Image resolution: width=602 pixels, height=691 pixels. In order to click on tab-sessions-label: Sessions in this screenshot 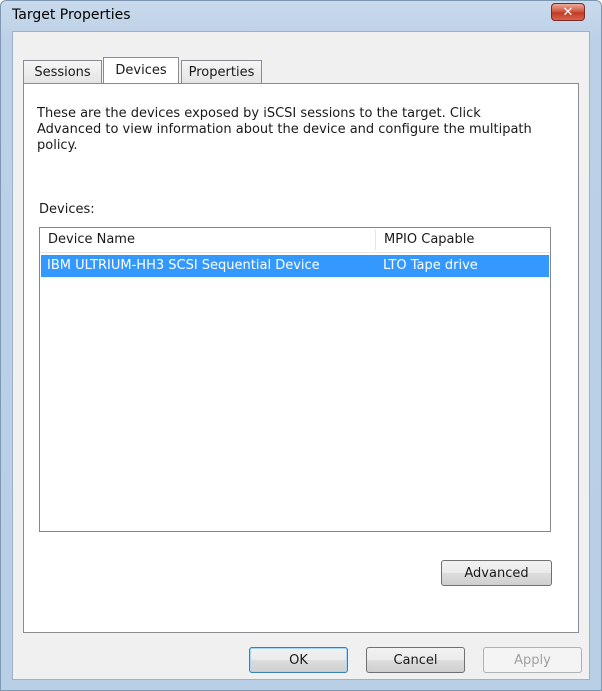, I will do `click(62, 72)`.